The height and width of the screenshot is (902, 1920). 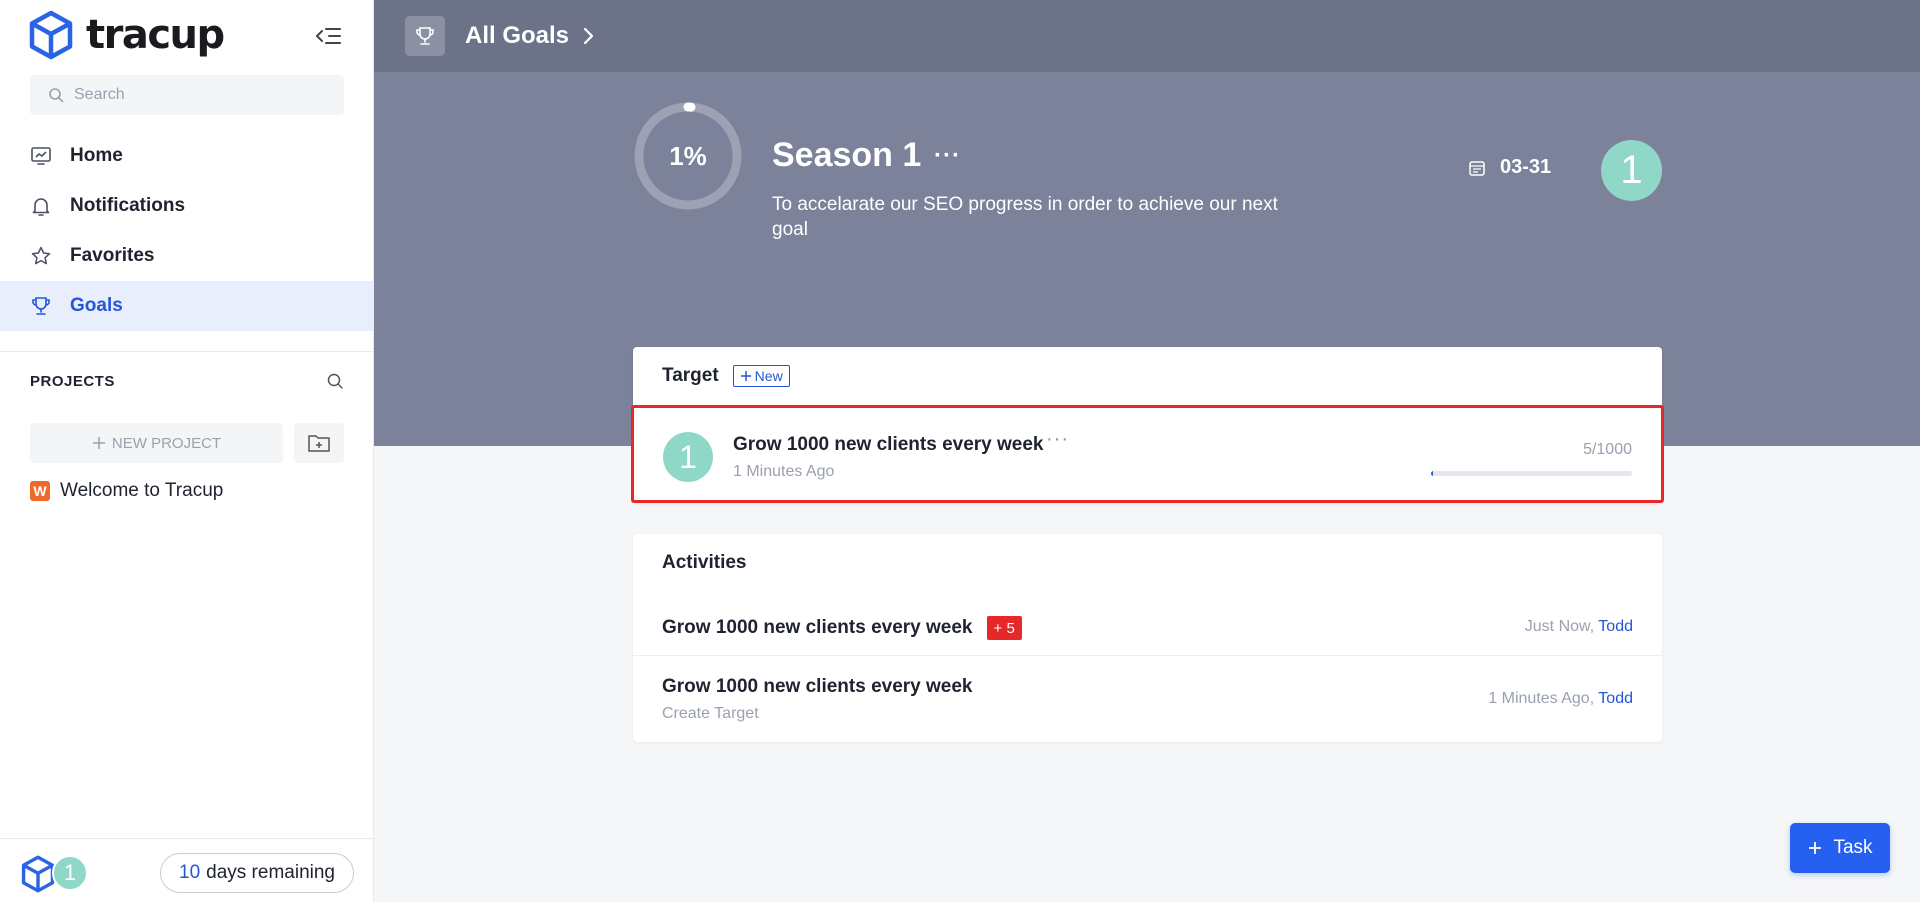 I want to click on add-task-label: Task, so click(x=1853, y=847).